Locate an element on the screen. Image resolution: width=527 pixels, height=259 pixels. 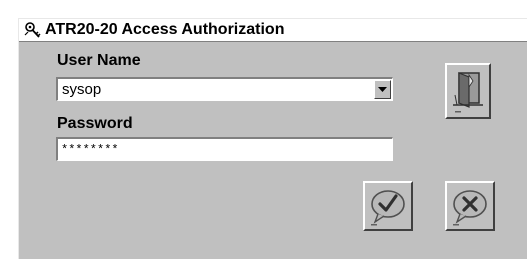
ok-button is located at coordinates (388, 206).